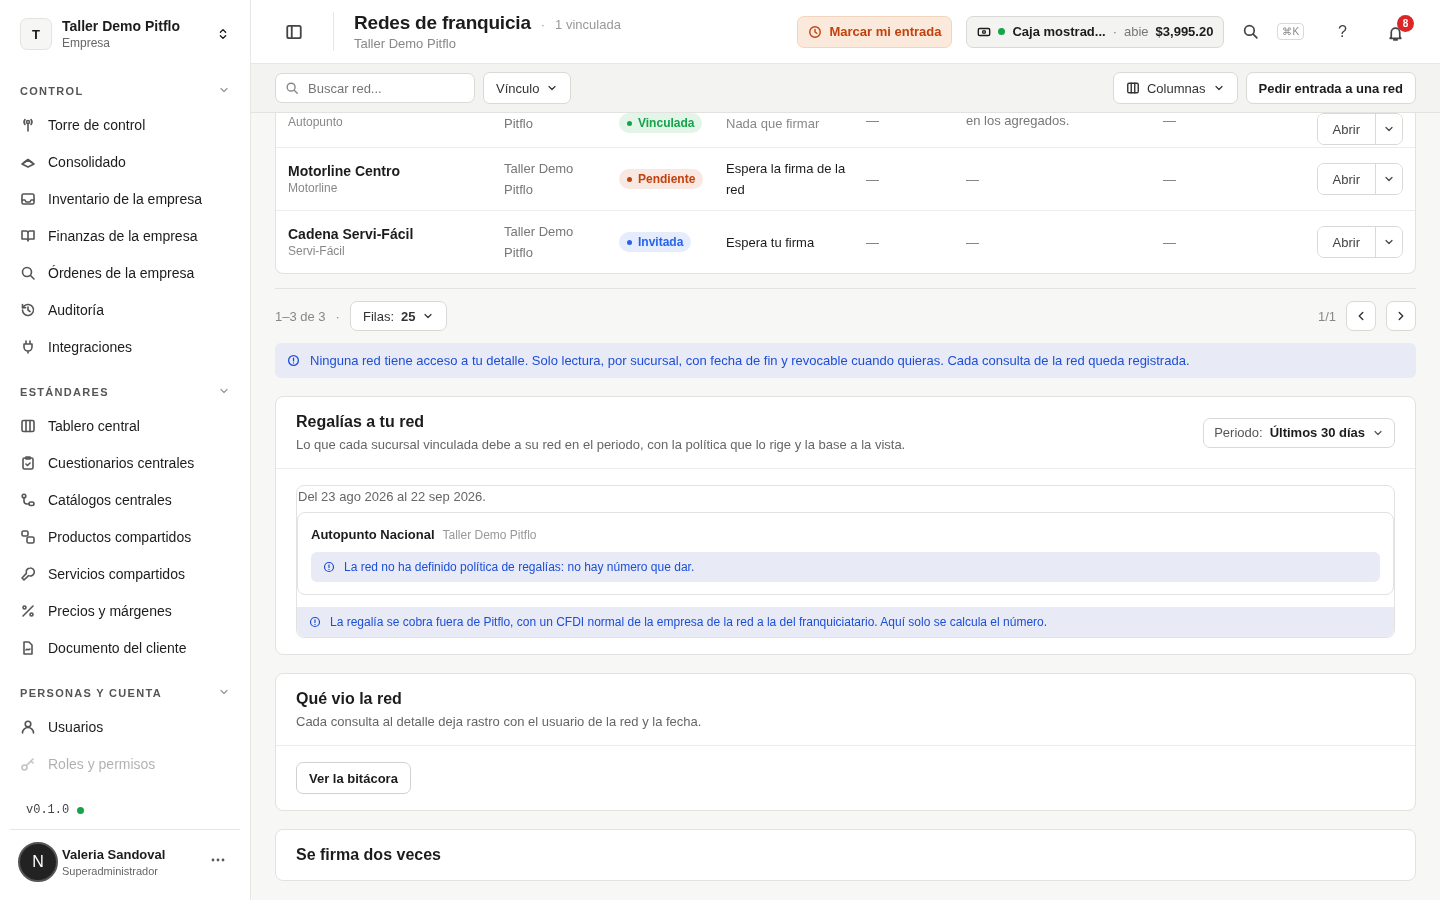 The height and width of the screenshot is (900, 1440). I want to click on user-icon, so click(28, 726).